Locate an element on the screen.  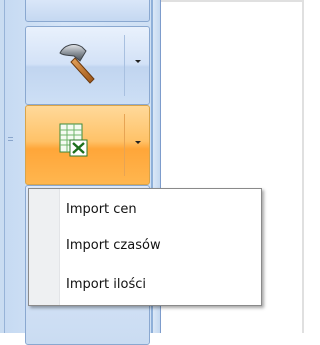
import-split-button is located at coordinates (87, 145).